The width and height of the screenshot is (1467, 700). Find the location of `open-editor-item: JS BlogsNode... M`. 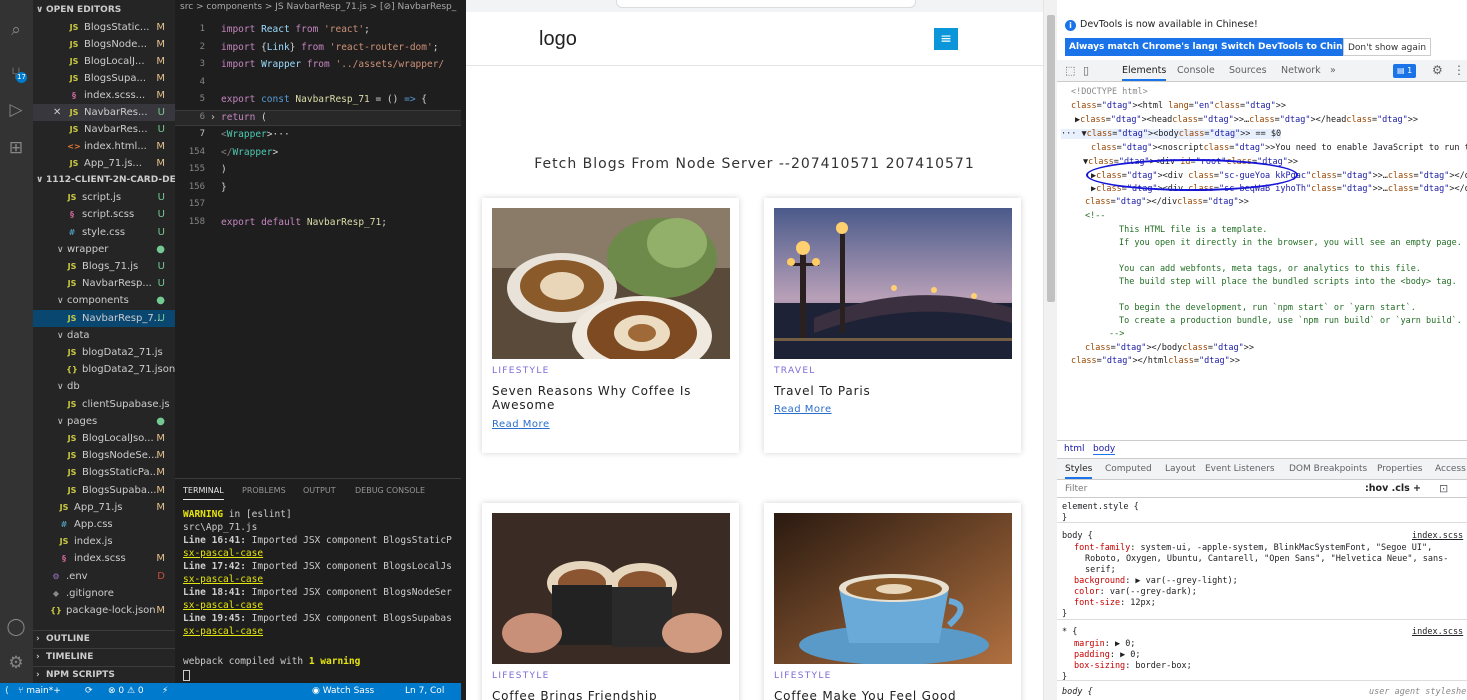

open-editor-item: JS BlogsNode... M is located at coordinates (104, 44).